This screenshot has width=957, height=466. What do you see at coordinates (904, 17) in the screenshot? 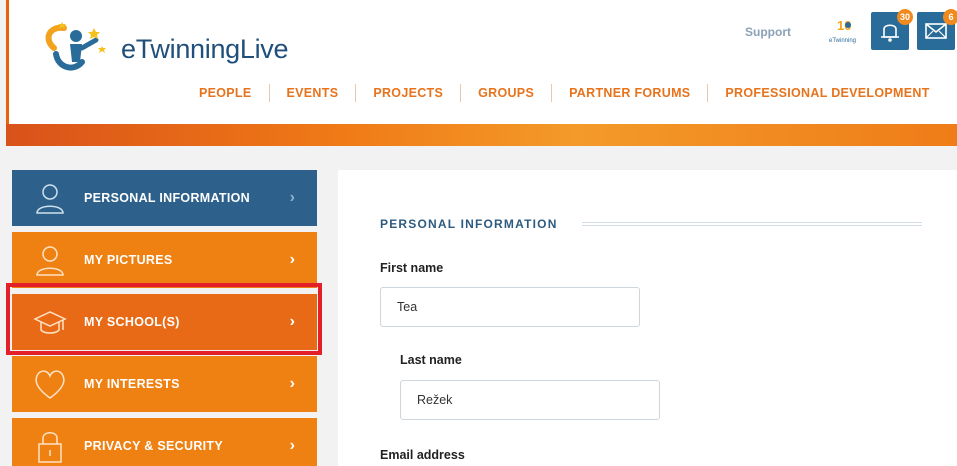
I see `notifications-count: 30` at bounding box center [904, 17].